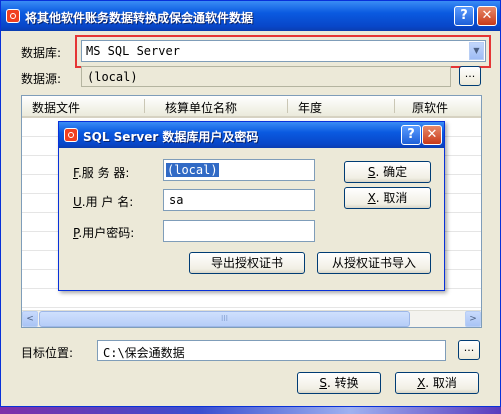 The height and width of the screenshot is (414, 501). I want to click on window-title: 将其他软件账务数据转换成保会通软件数据, so click(139, 18).